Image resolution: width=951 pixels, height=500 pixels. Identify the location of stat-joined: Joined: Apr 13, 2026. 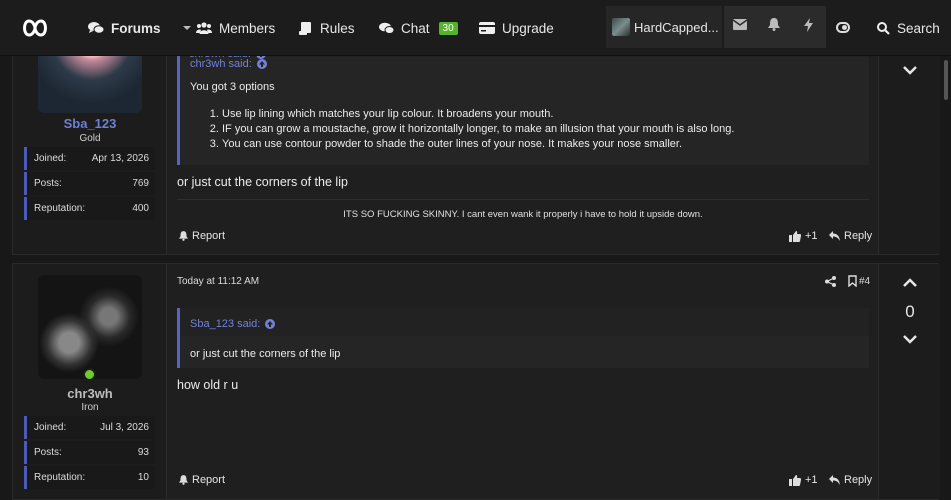
(89, 158).